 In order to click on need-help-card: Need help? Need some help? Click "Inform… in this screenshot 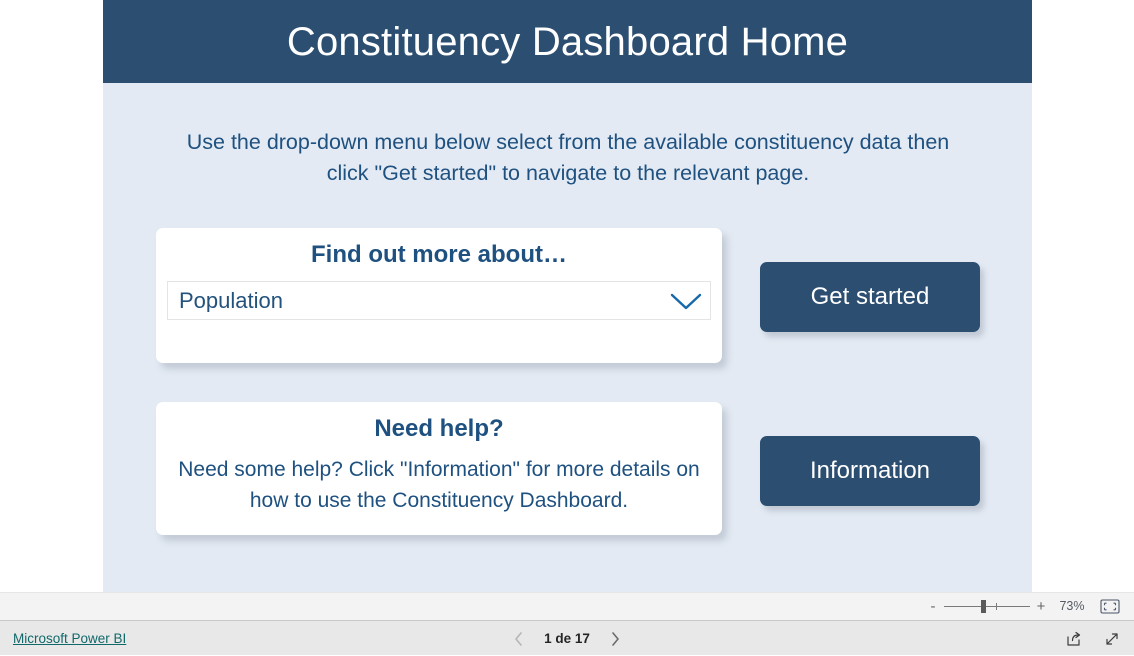, I will do `click(439, 468)`.